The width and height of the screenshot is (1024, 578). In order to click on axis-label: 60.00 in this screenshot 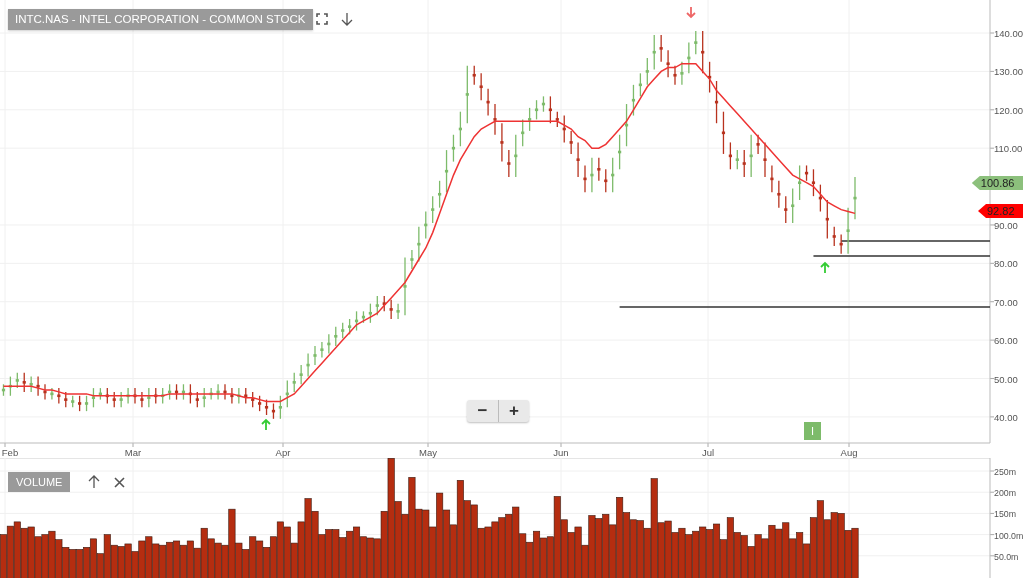, I will do `click(1006, 341)`.